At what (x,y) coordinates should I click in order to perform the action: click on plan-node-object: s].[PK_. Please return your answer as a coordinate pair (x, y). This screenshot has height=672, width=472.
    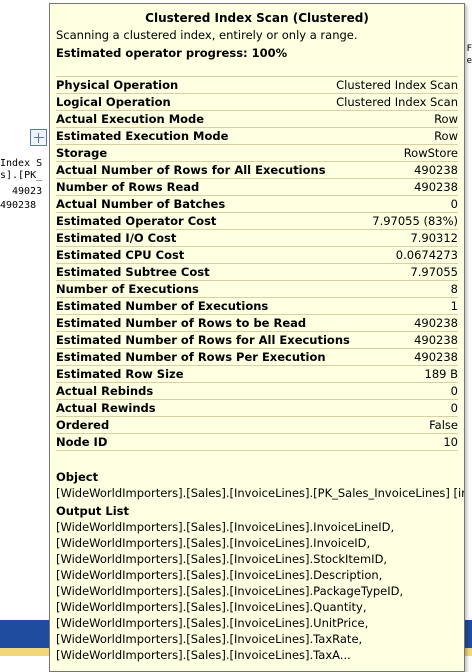
    Looking at the image, I should click on (21, 175).